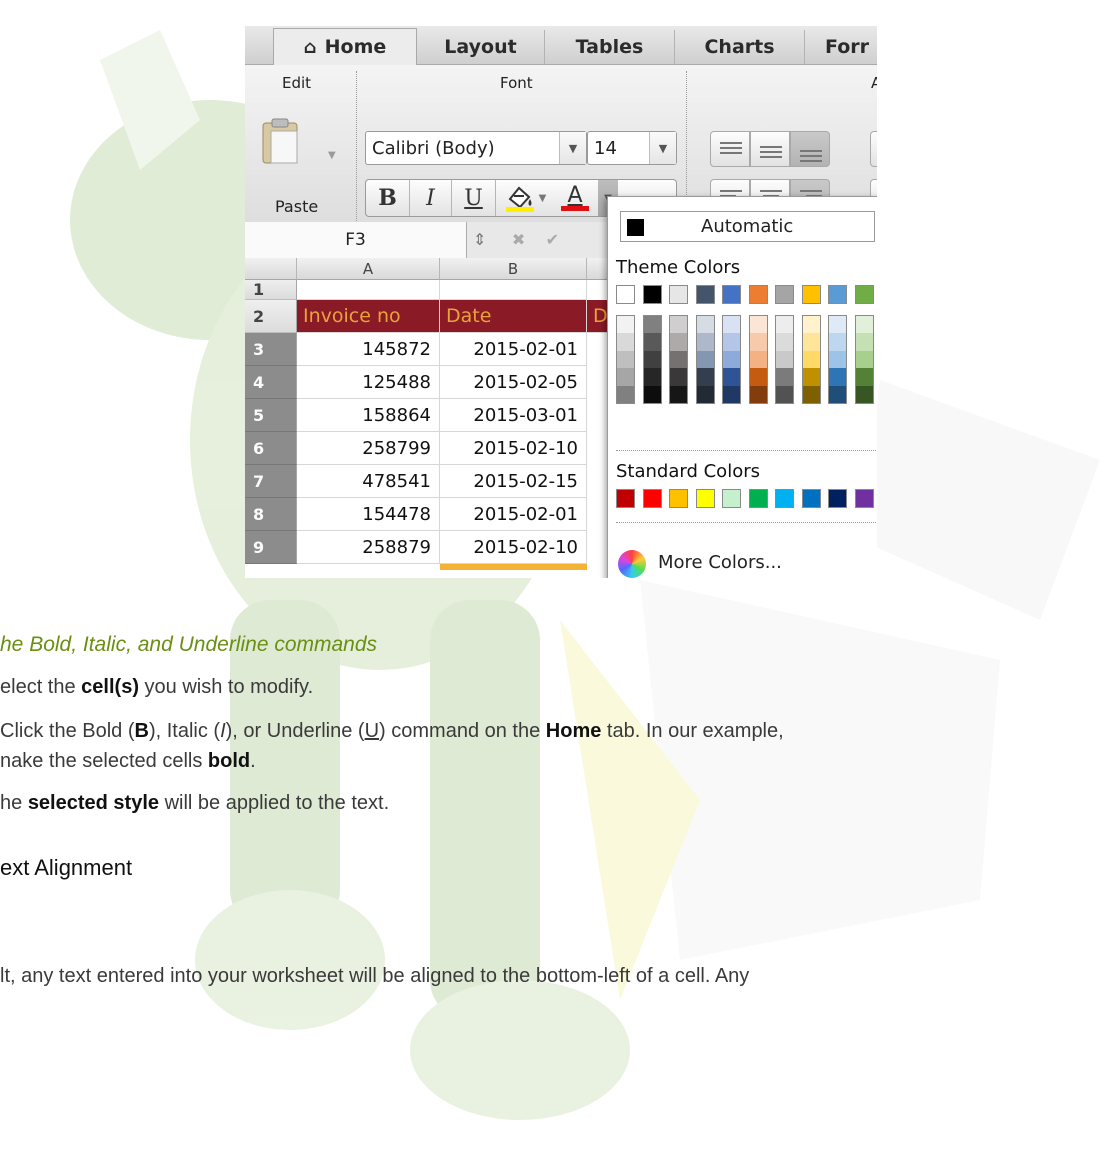 The width and height of the screenshot is (1117, 1158). What do you see at coordinates (271, 481) in the screenshot?
I see `row-header: 7` at bounding box center [271, 481].